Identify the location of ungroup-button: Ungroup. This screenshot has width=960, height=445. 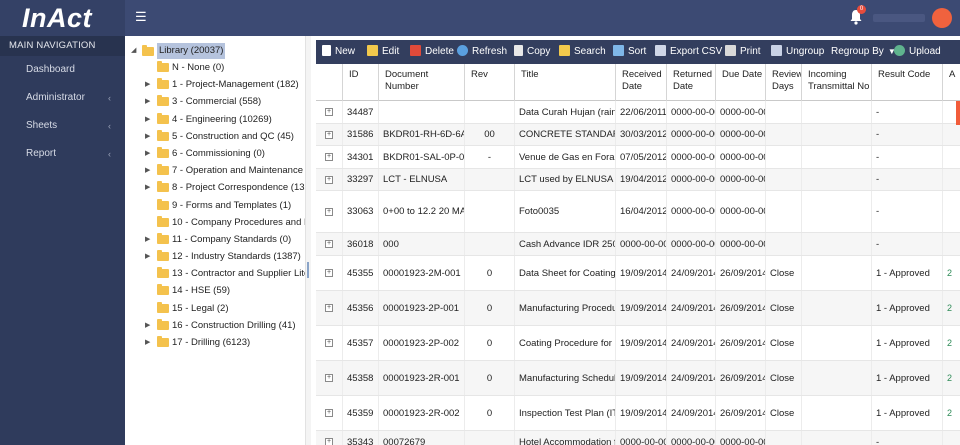
(797, 52).